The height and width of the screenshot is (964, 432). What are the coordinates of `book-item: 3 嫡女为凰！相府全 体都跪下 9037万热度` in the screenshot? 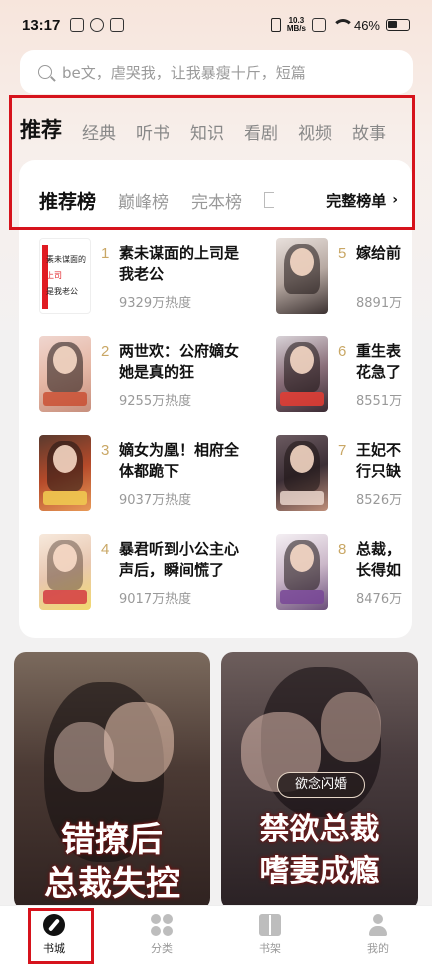 It's located at (159, 475).